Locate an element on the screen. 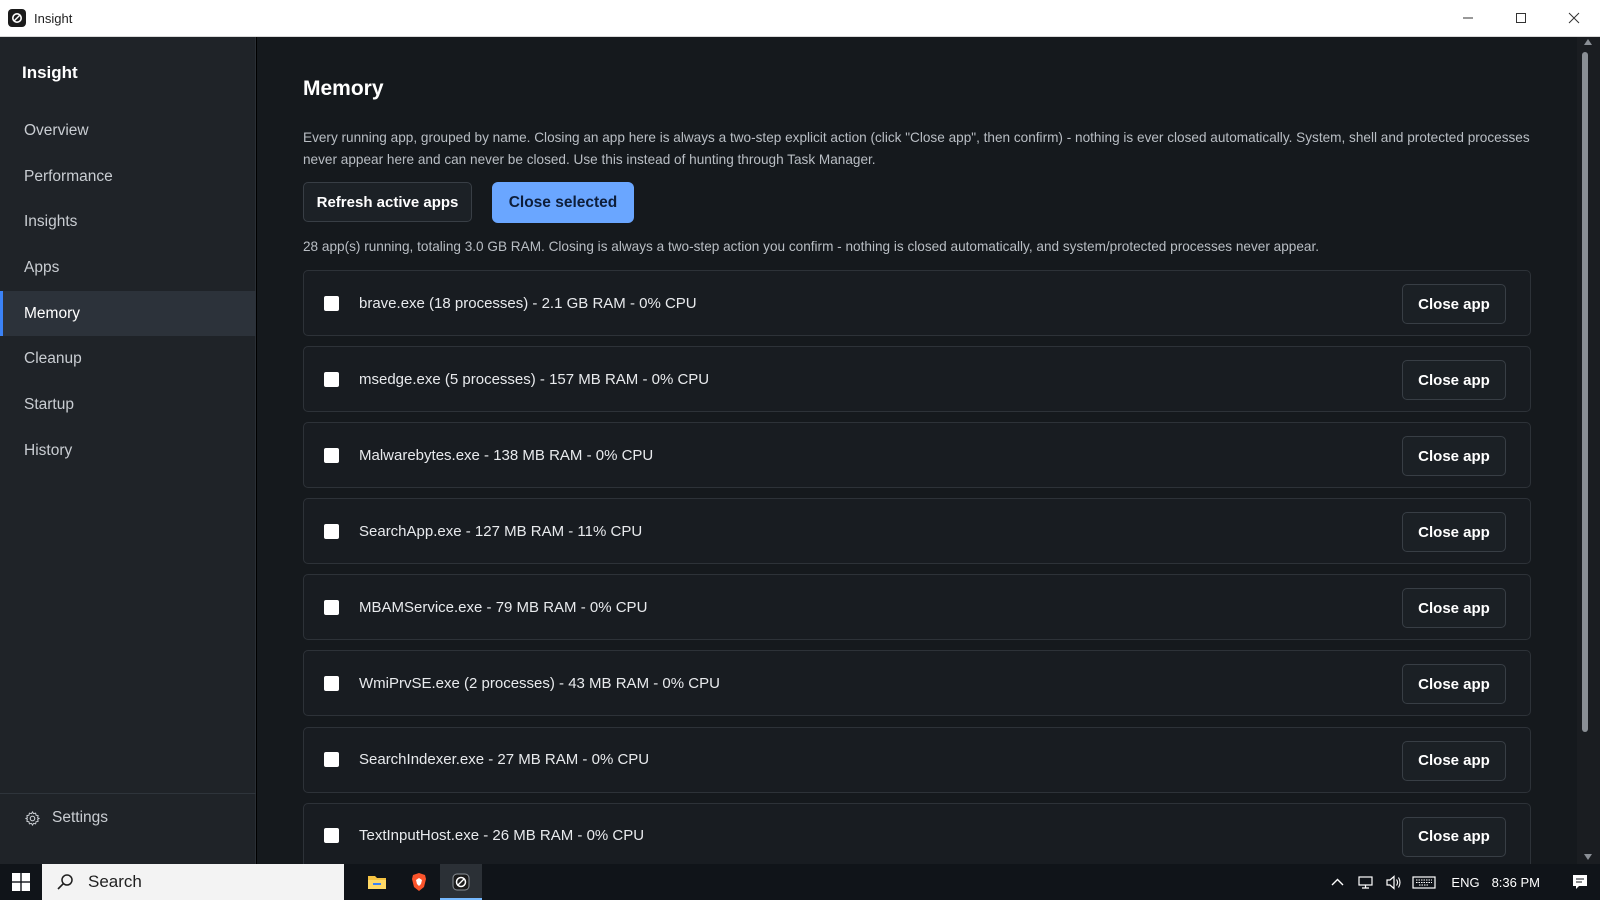 This screenshot has width=1600, height=900. sidebar-item-apps: Apps is located at coordinates (128, 268).